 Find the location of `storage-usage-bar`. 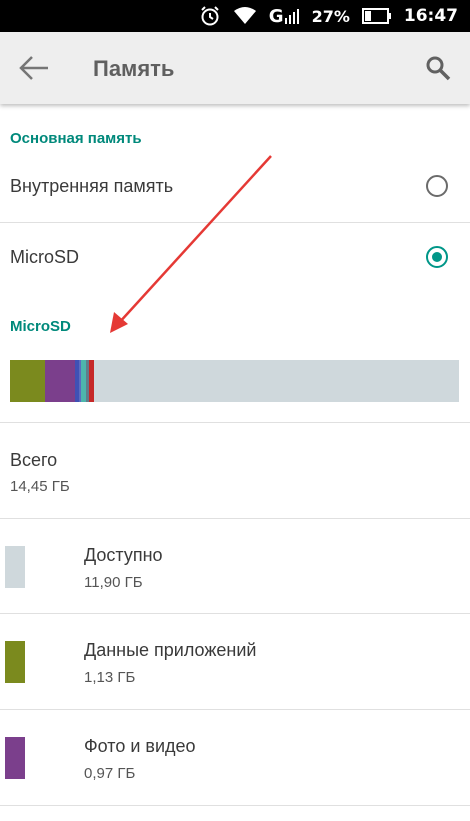

storage-usage-bar is located at coordinates (234, 381).